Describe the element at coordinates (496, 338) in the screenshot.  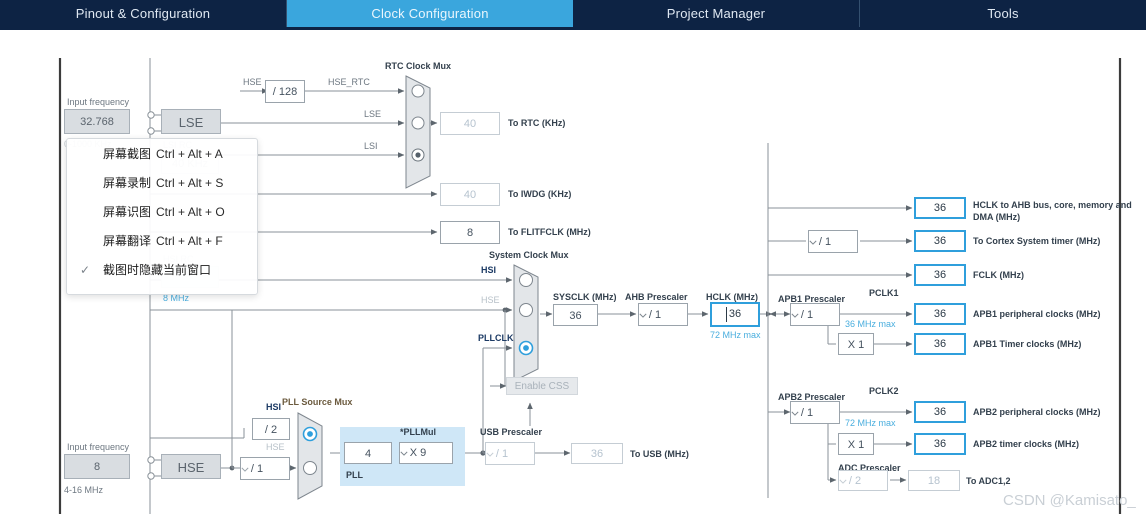
I see `system-mux-input-pllclk: PLLCLK` at that location.